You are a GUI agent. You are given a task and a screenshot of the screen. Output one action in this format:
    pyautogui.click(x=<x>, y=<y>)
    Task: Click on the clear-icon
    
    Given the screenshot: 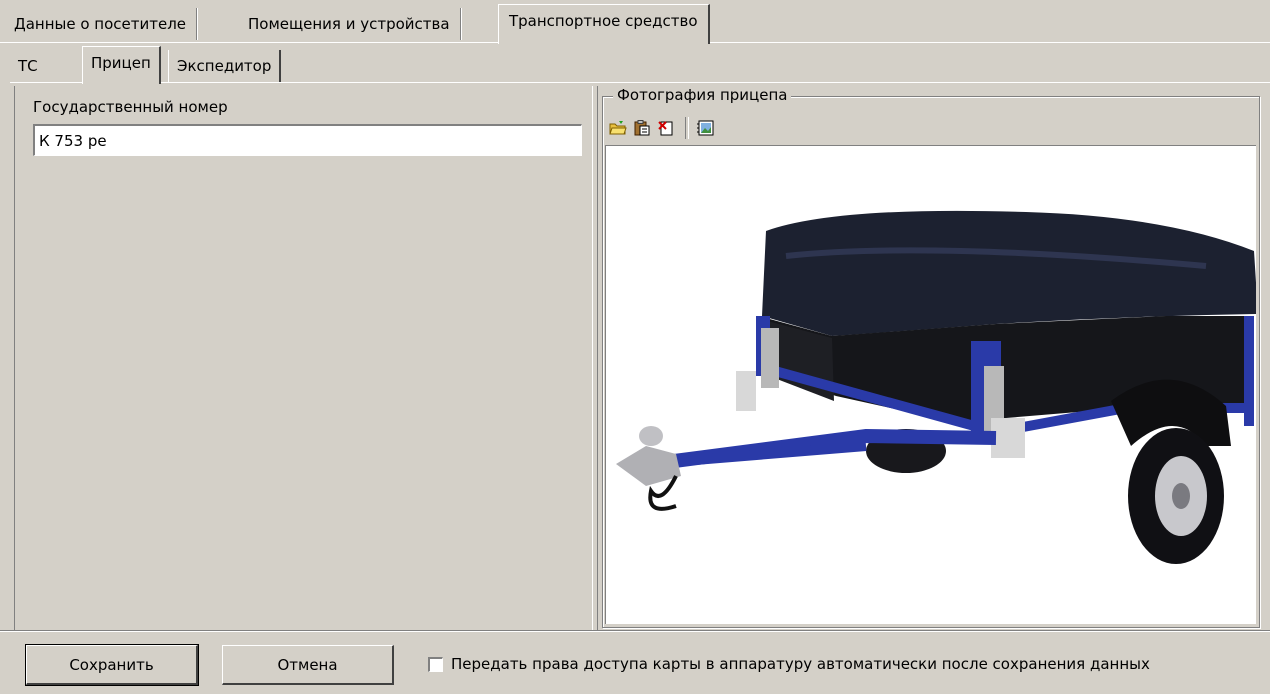 What is the action you would take?
    pyautogui.click(x=666, y=128)
    